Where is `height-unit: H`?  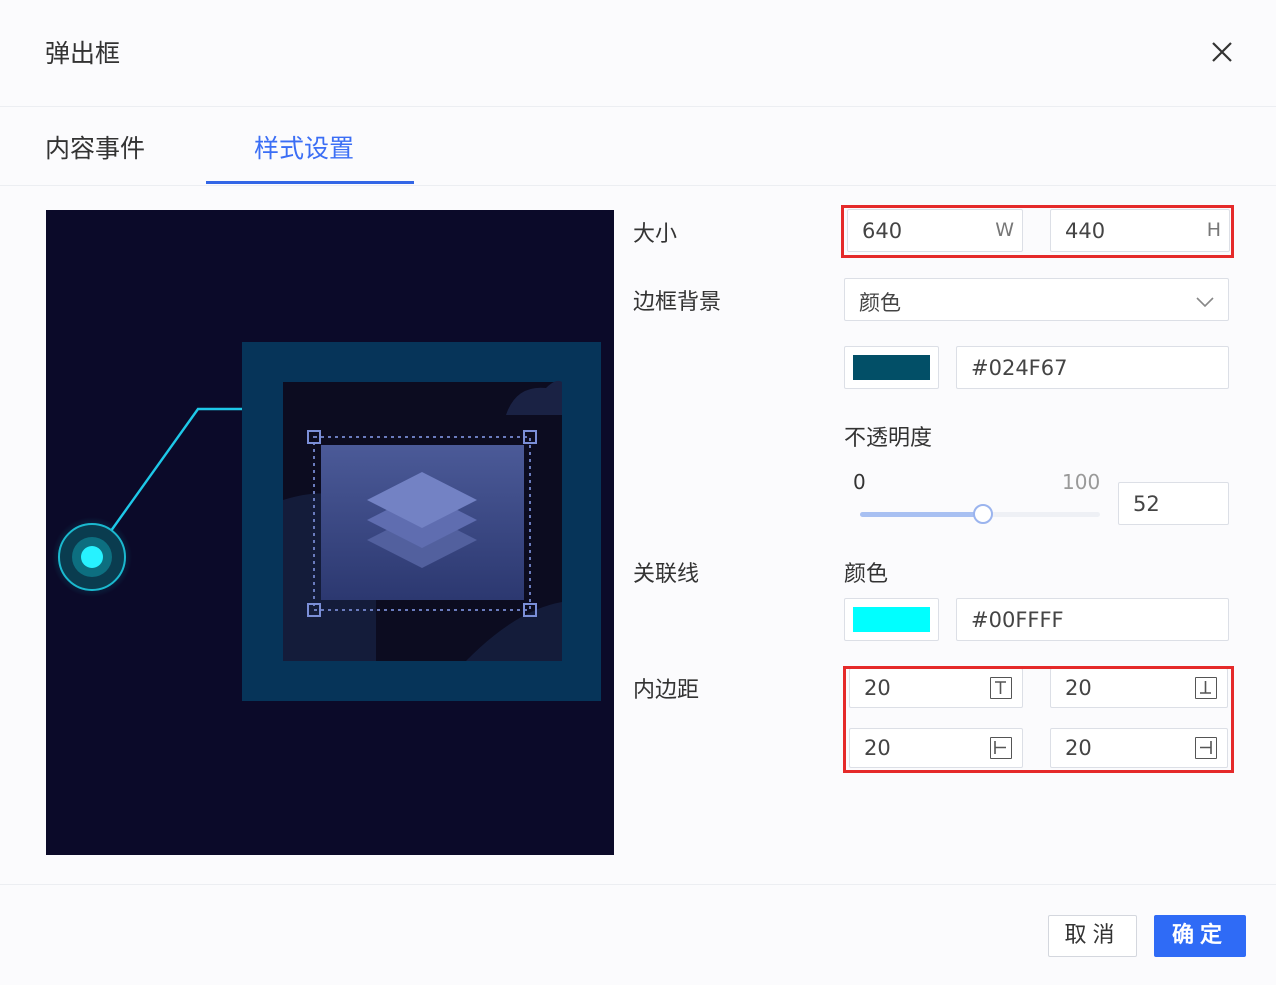
height-unit: H is located at coordinates (1213, 230).